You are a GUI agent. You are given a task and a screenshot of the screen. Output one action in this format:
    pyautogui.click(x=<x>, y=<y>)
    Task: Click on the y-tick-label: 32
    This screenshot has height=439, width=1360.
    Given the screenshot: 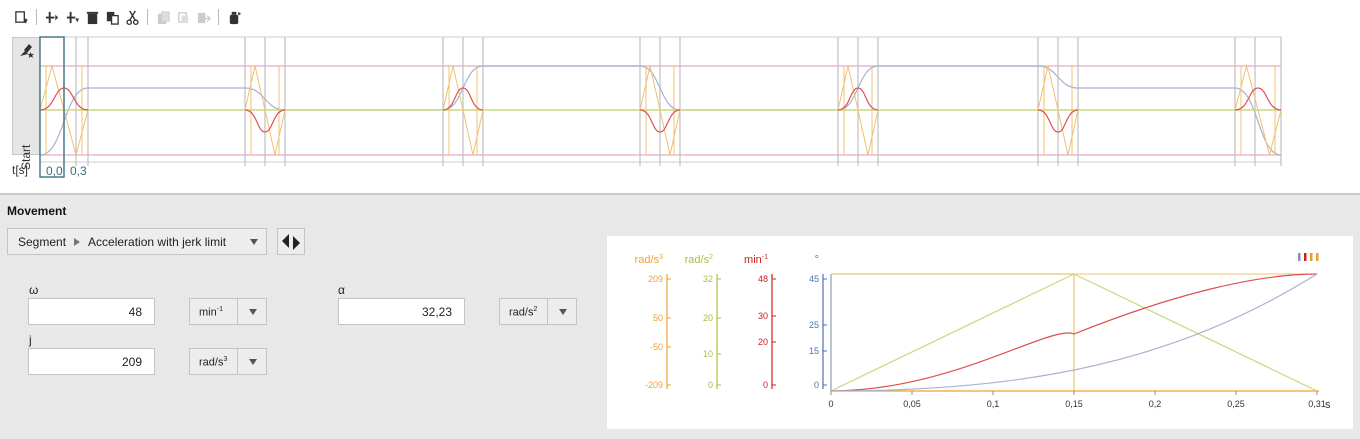 What is the action you would take?
    pyautogui.click(x=708, y=279)
    